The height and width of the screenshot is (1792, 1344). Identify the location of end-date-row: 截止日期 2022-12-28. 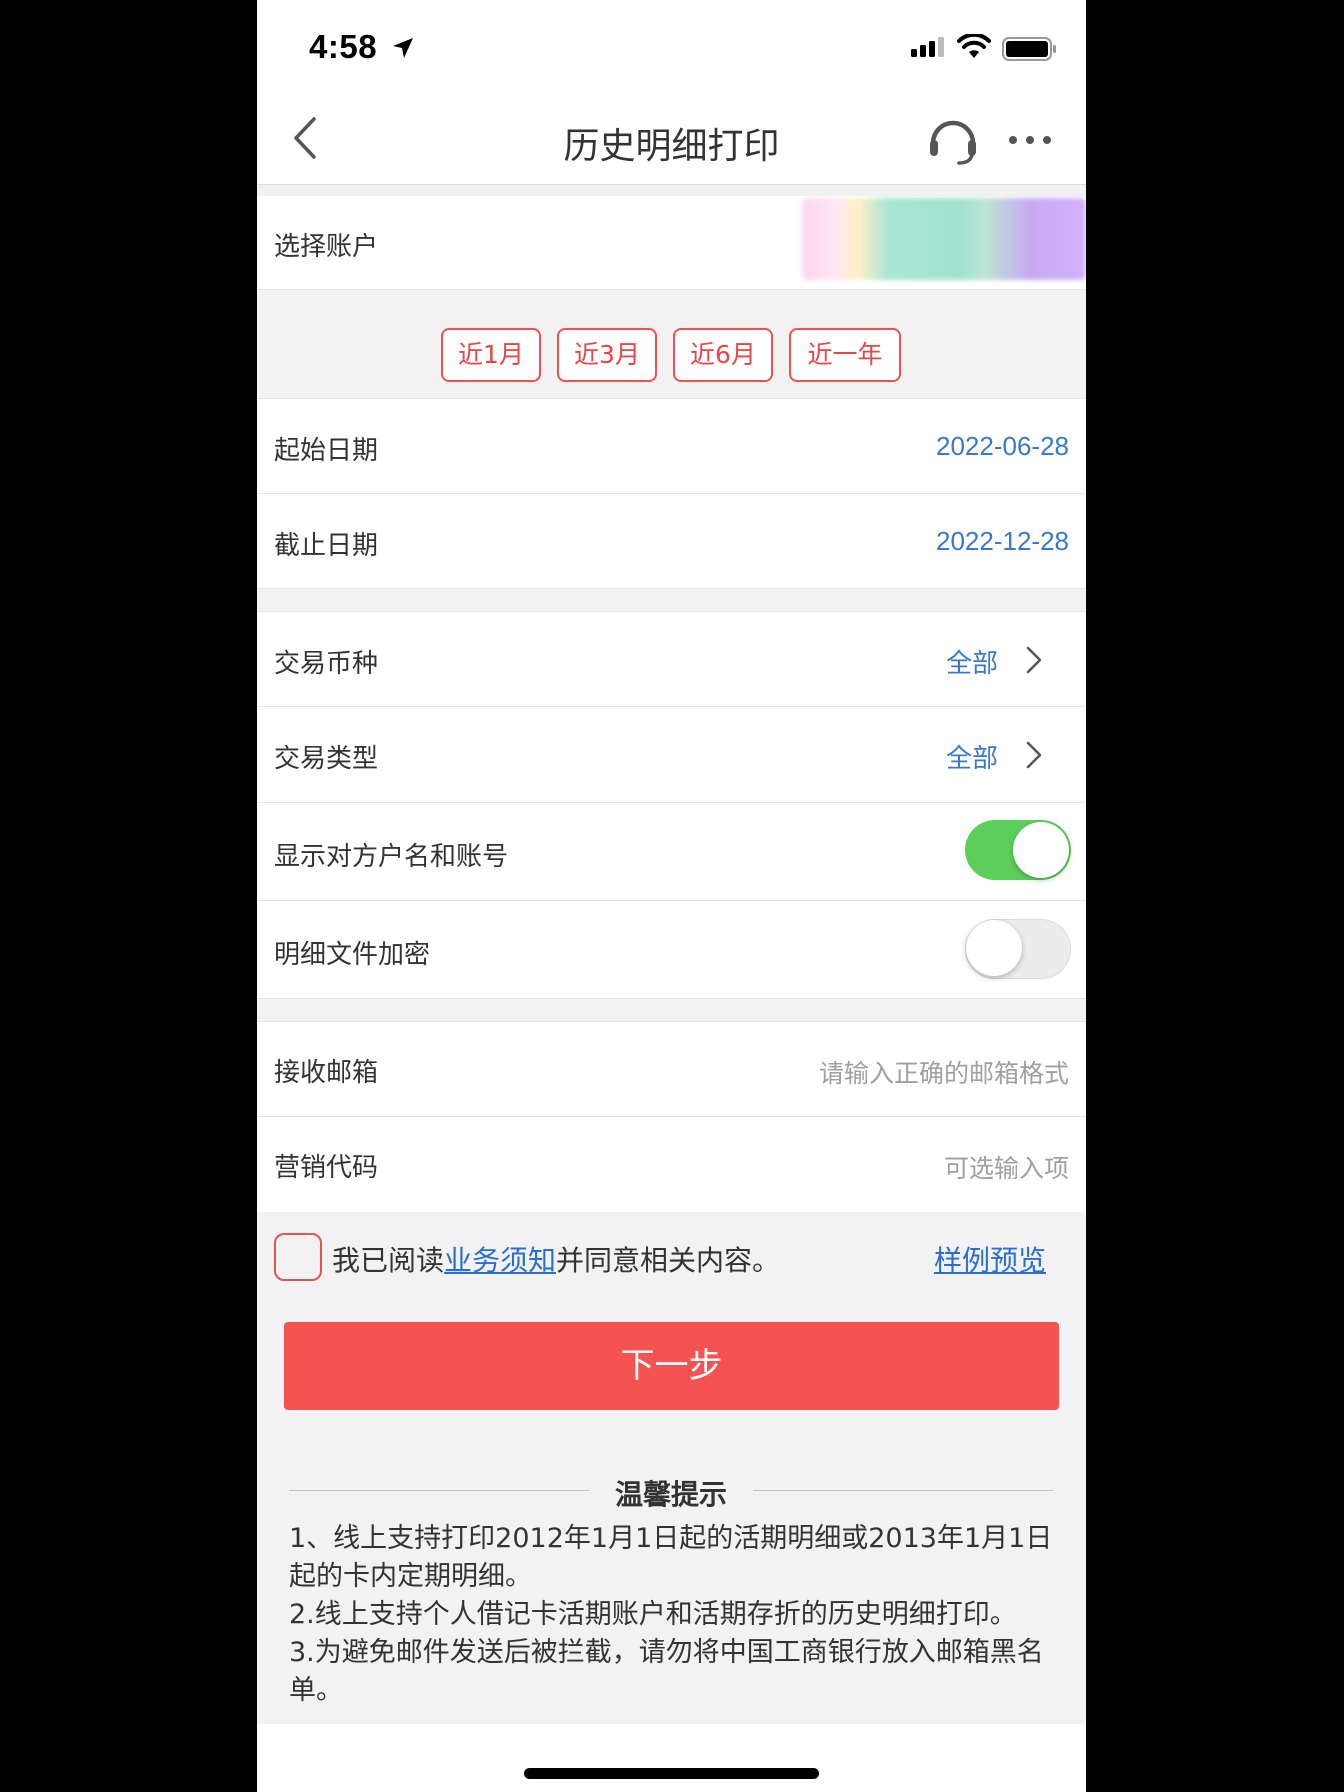
(671, 541).